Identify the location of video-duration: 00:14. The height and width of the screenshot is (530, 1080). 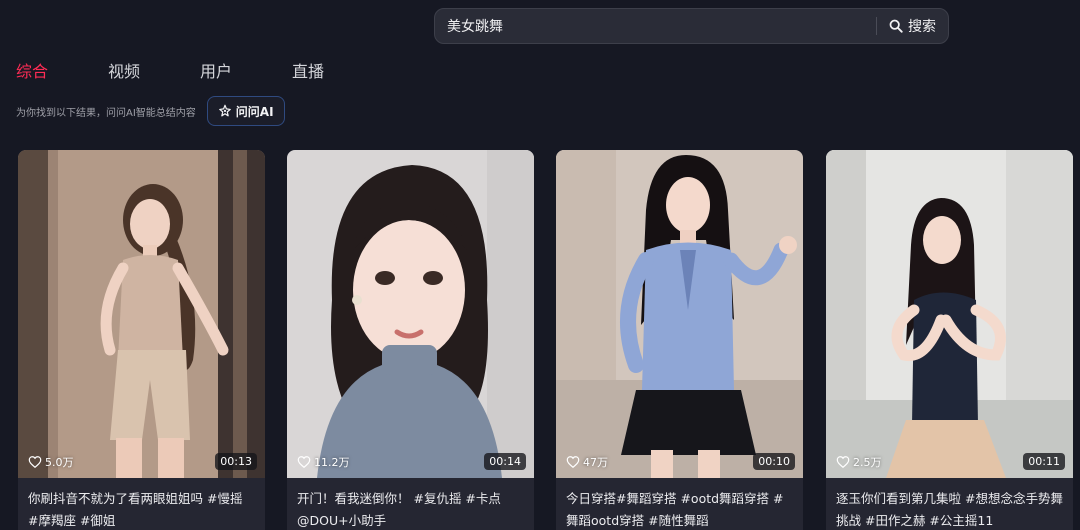
(505, 461).